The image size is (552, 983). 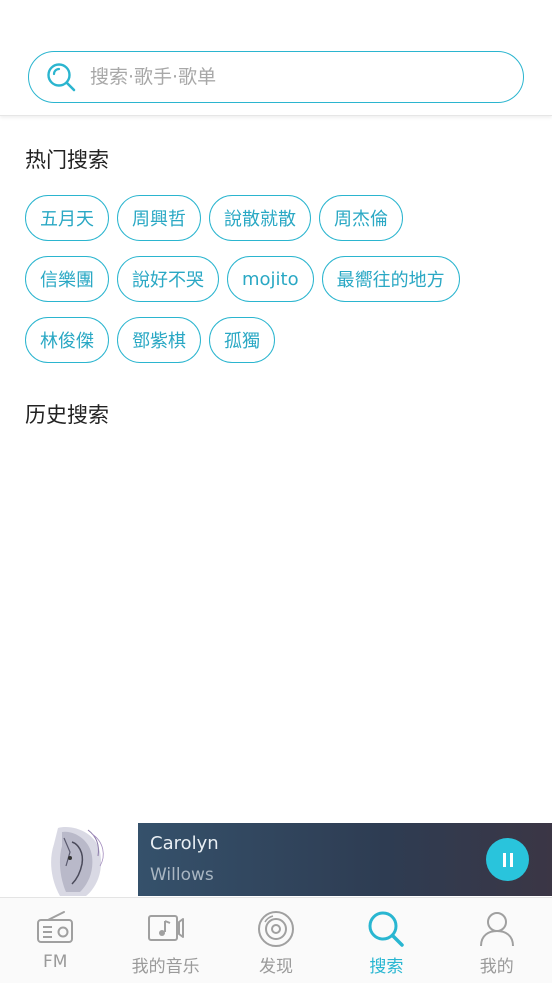 What do you see at coordinates (165, 967) in the screenshot?
I see `tab-label: 我的音乐` at bounding box center [165, 967].